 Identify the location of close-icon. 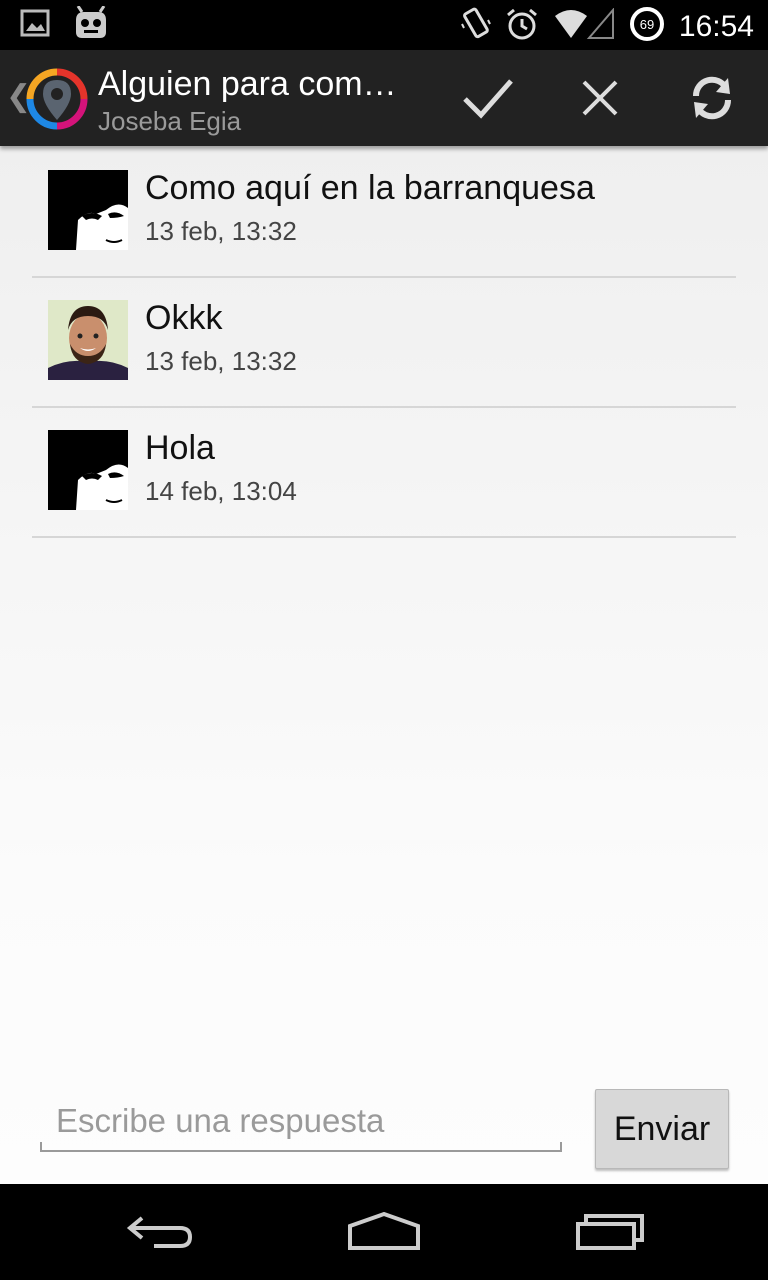
(600, 98).